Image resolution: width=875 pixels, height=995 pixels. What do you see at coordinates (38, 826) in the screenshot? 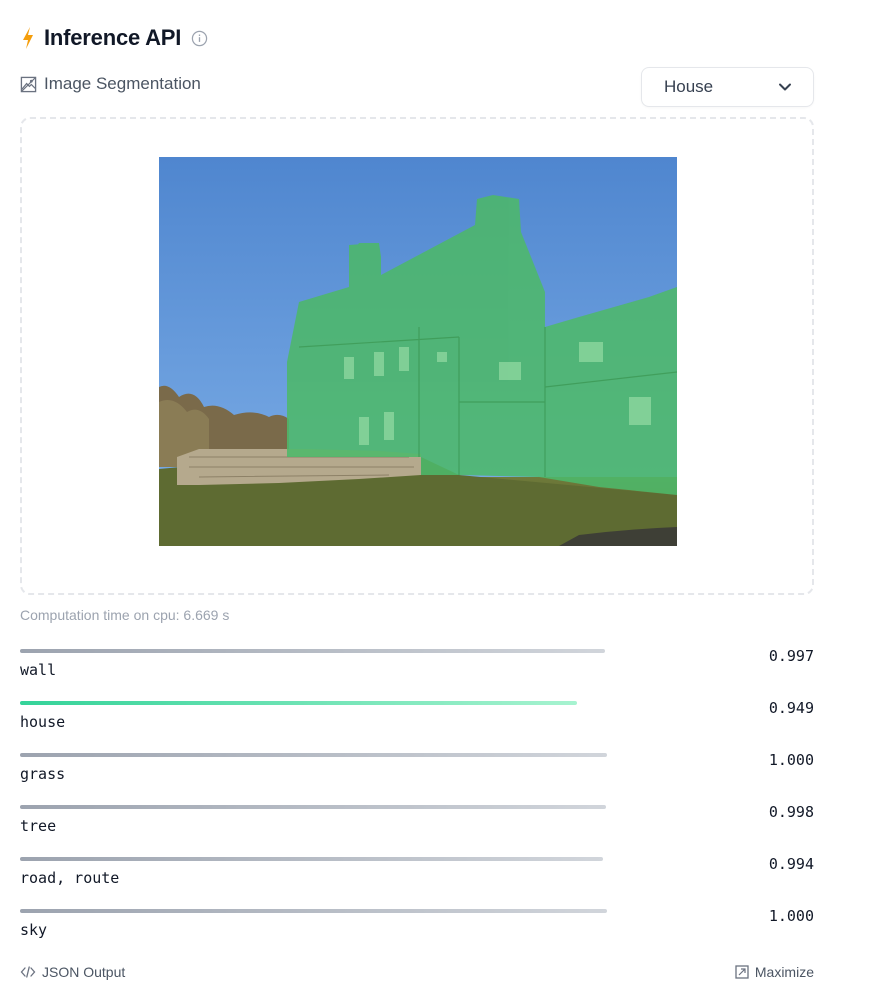
I see `result-label: tree` at bounding box center [38, 826].